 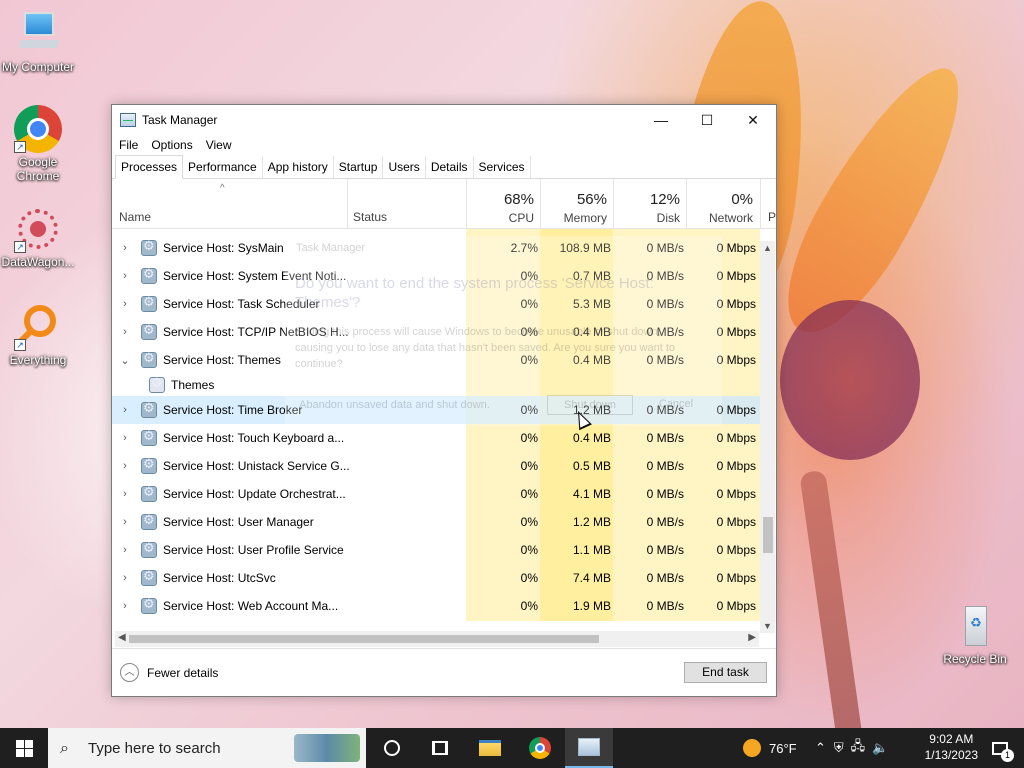 I want to click on vertical-scroll-thumb, so click(x=768, y=535).